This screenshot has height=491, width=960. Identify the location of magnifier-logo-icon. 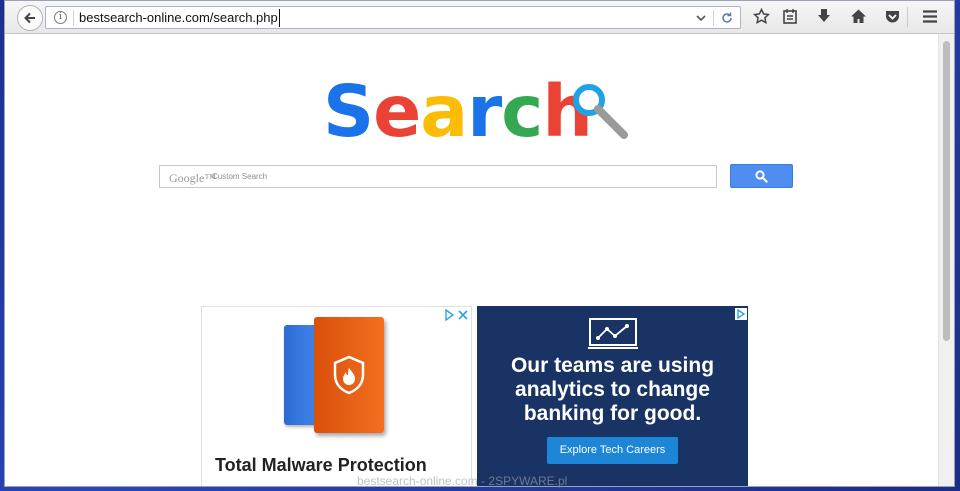
(600, 111).